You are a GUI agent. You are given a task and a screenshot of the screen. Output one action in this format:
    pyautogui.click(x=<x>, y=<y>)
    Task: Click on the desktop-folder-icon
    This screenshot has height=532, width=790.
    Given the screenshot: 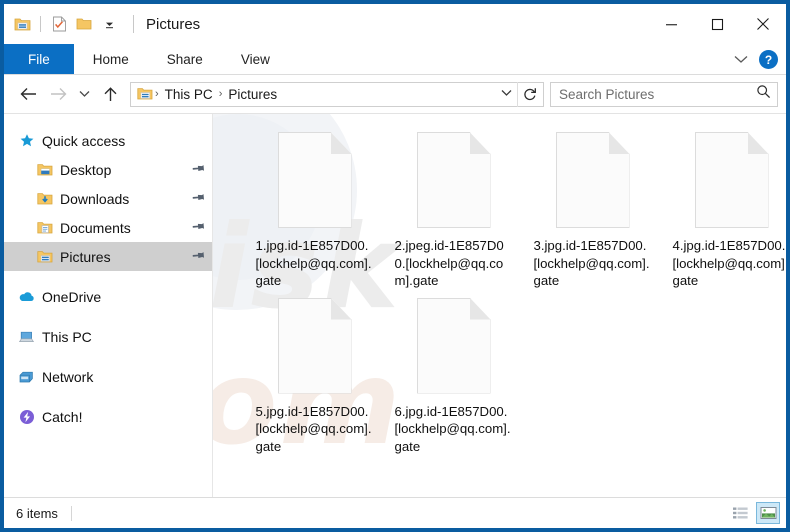 What is the action you would take?
    pyautogui.click(x=44, y=169)
    